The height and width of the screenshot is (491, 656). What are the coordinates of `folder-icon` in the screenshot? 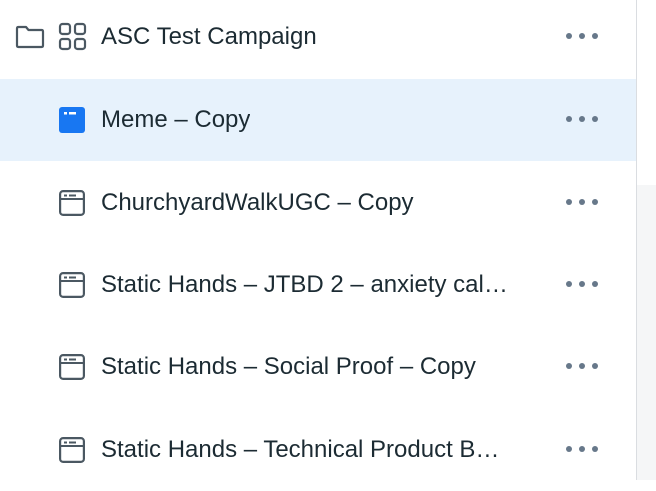 It's located at (30, 37).